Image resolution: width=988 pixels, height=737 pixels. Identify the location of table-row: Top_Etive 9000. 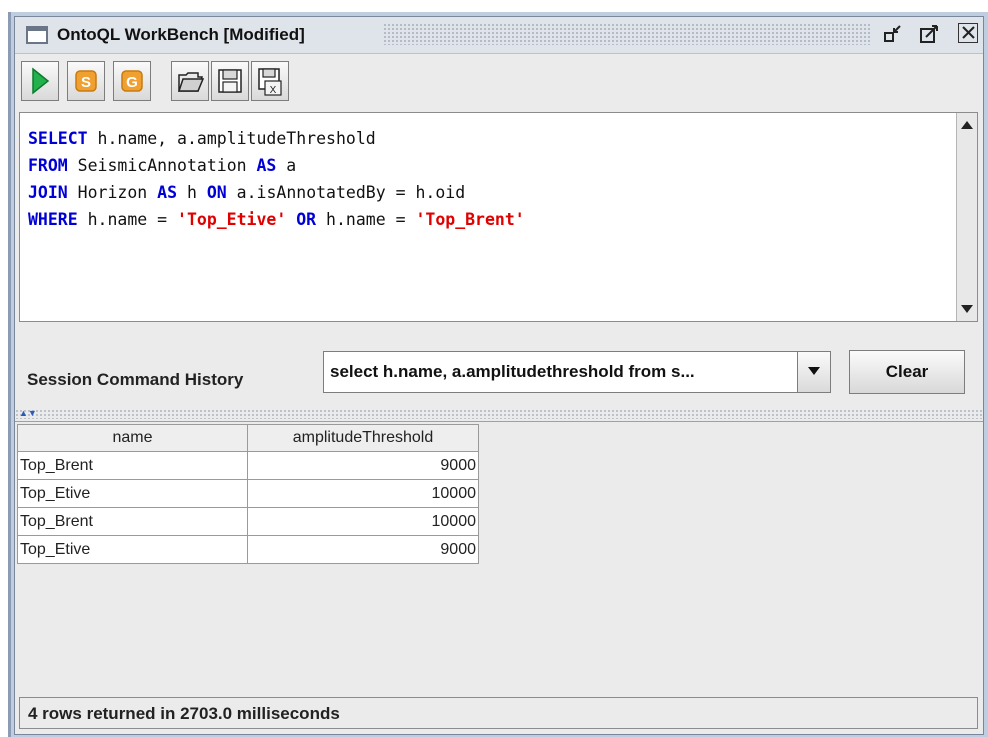
(248, 549).